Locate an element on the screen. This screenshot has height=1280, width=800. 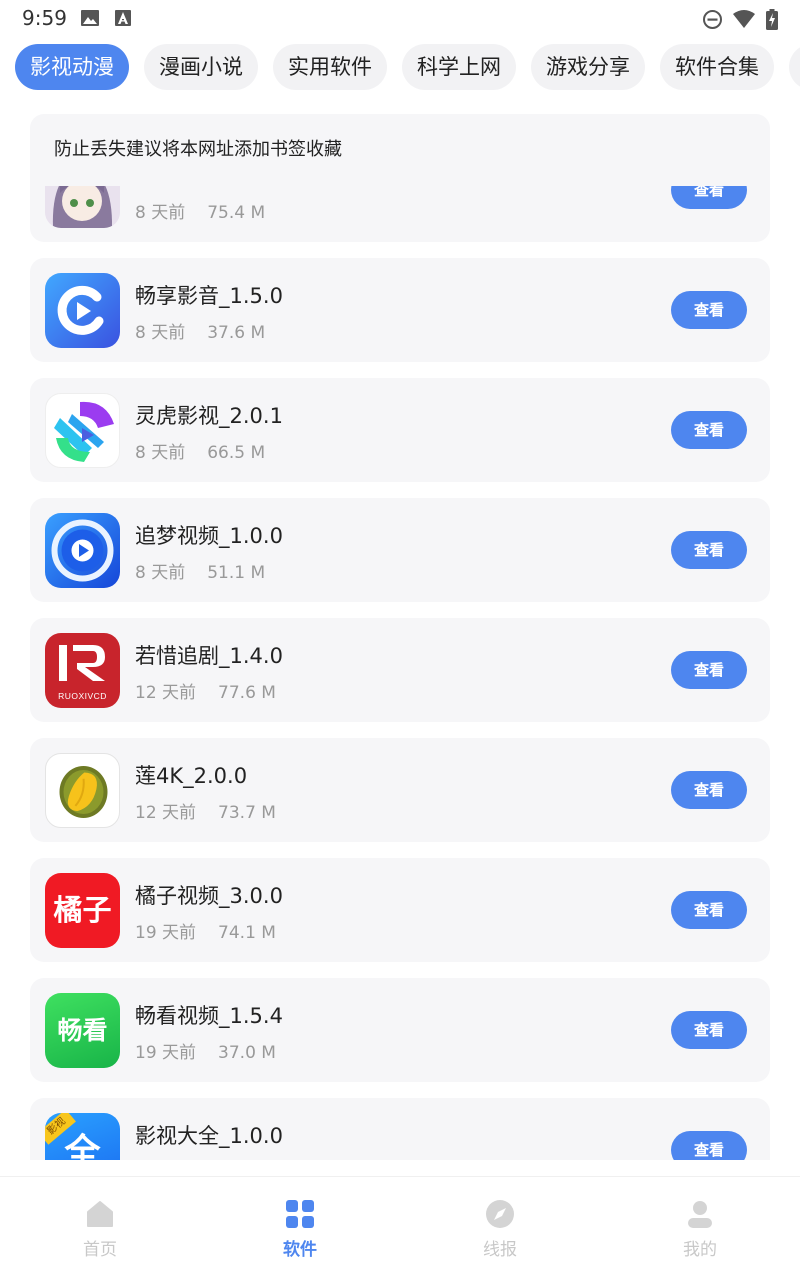
category-tabs: 影视动漫 漫画小说 实用软件 科学上网 游戏分享 软件合集 is located at coordinates (400, 68).